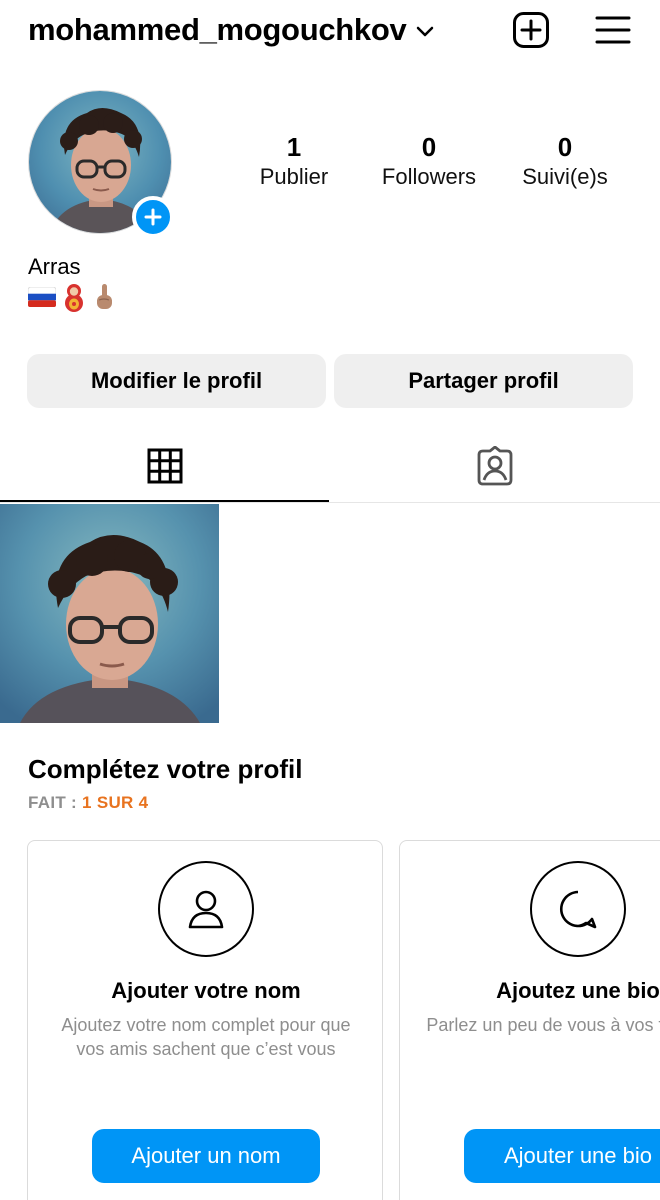 Image resolution: width=660 pixels, height=1200 pixels. Describe the element at coordinates (483, 381) in the screenshot. I see `share-profile-button: Partager profil` at that location.